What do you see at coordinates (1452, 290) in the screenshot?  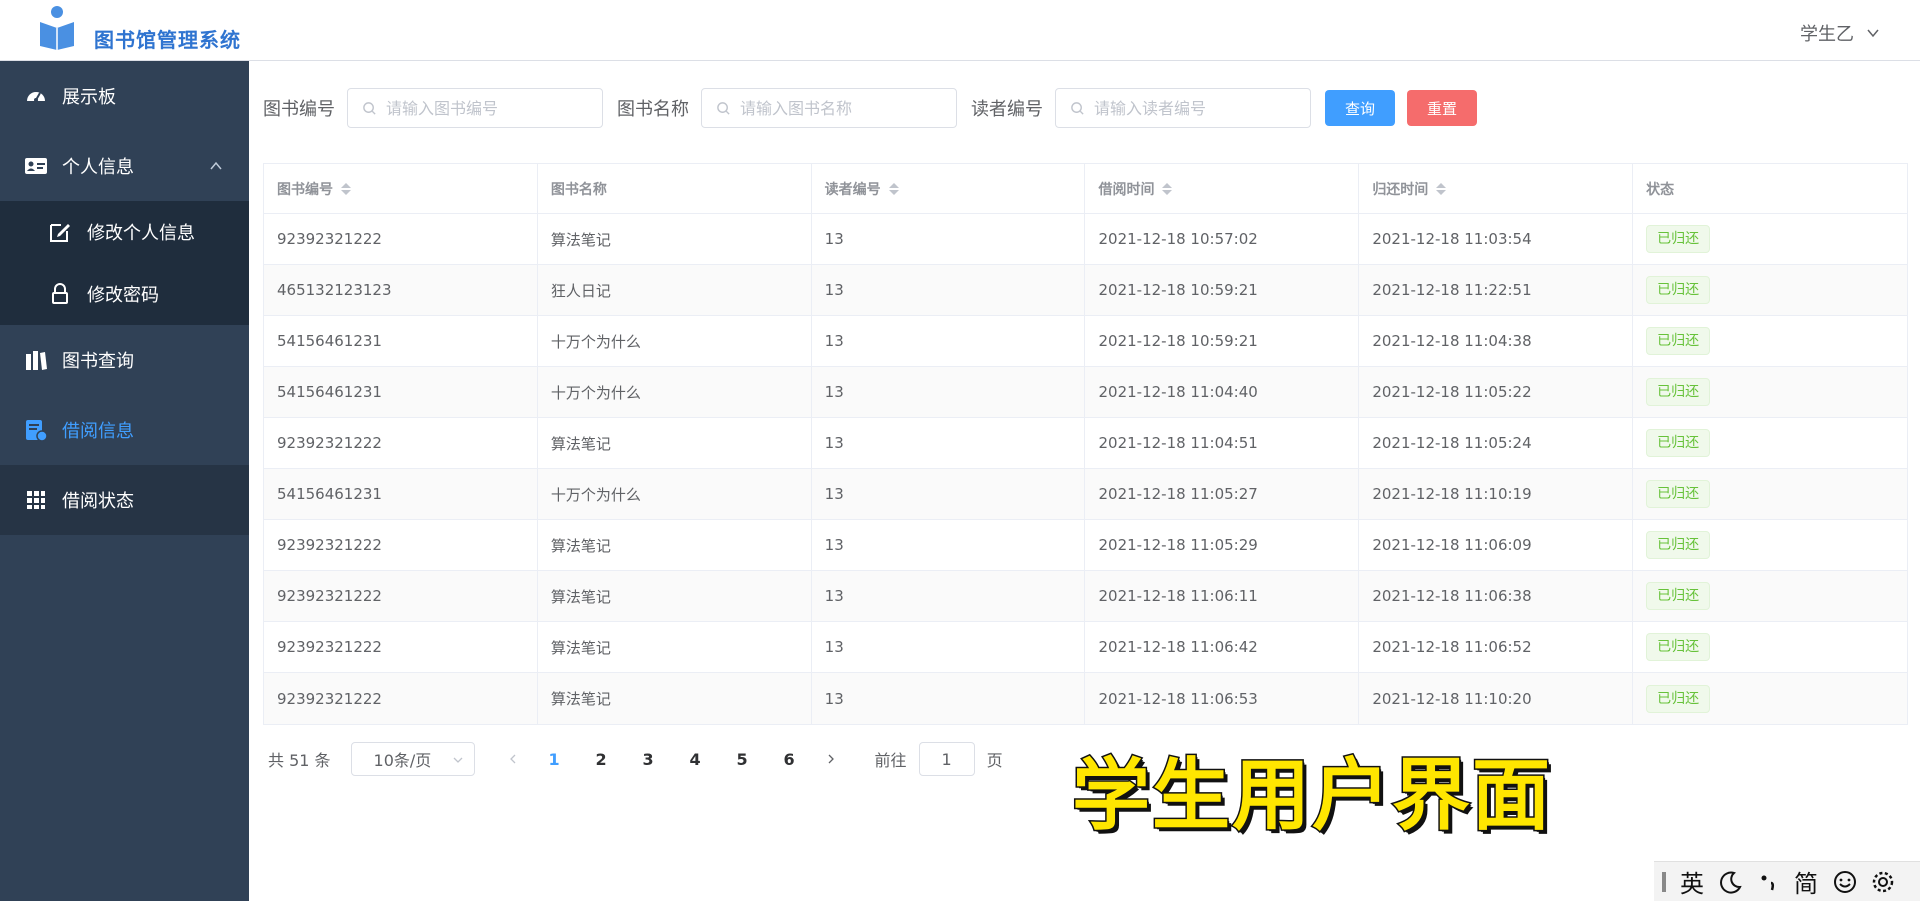 I see `cell-text: 2021-12-18 11:22:51` at bounding box center [1452, 290].